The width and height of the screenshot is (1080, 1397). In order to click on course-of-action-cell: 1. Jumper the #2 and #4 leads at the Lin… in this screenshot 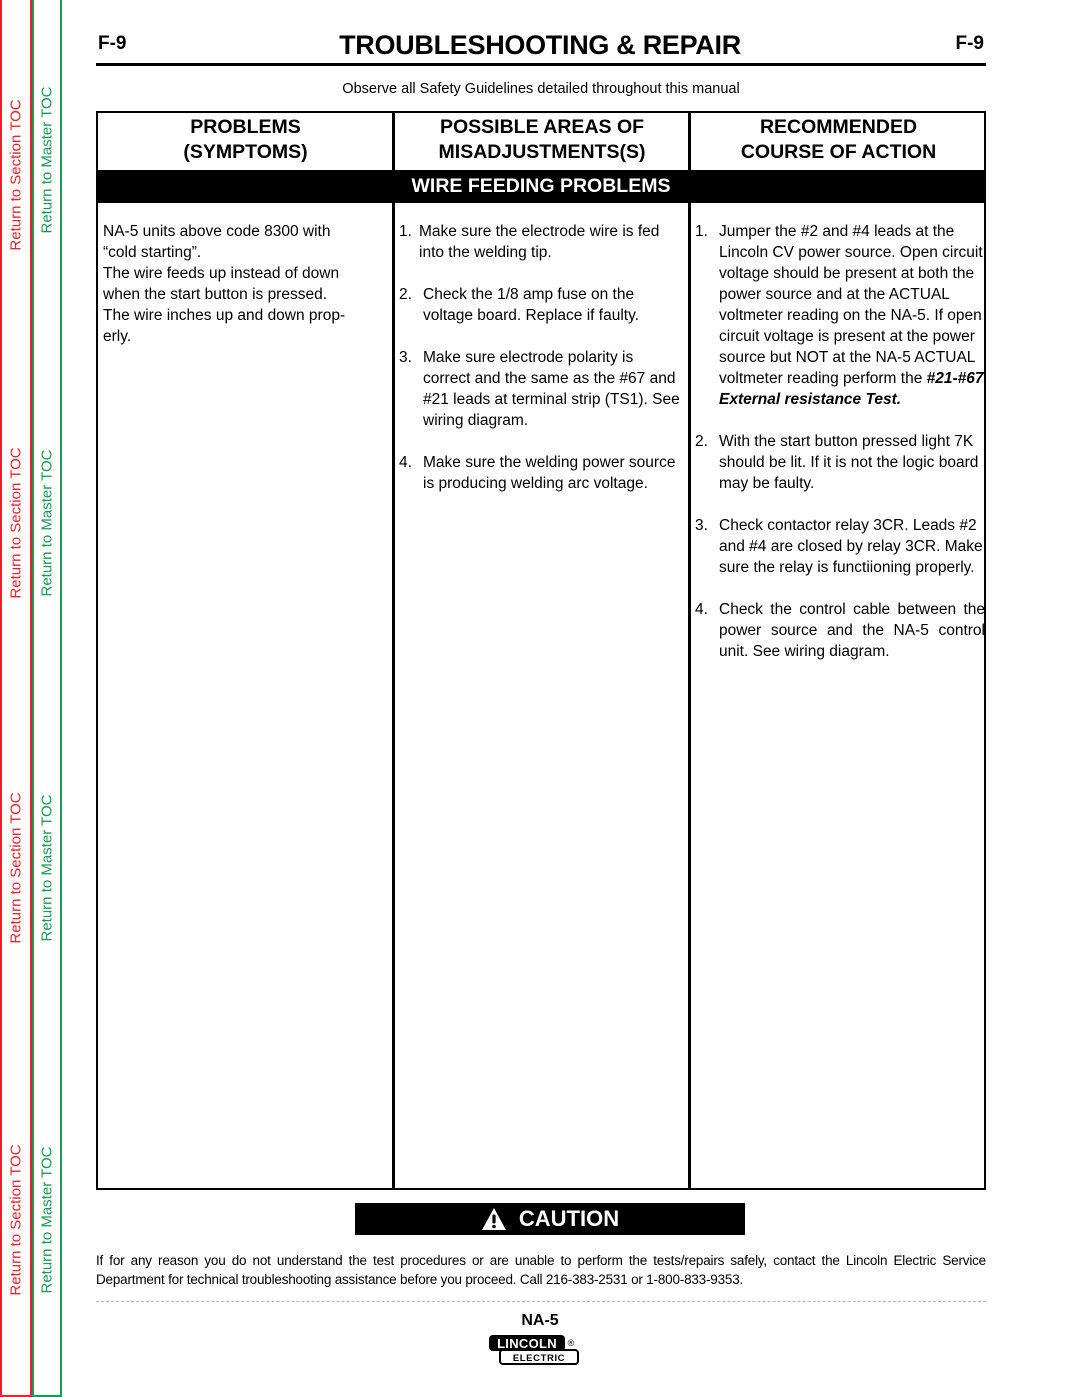, I will do `click(840, 452)`.